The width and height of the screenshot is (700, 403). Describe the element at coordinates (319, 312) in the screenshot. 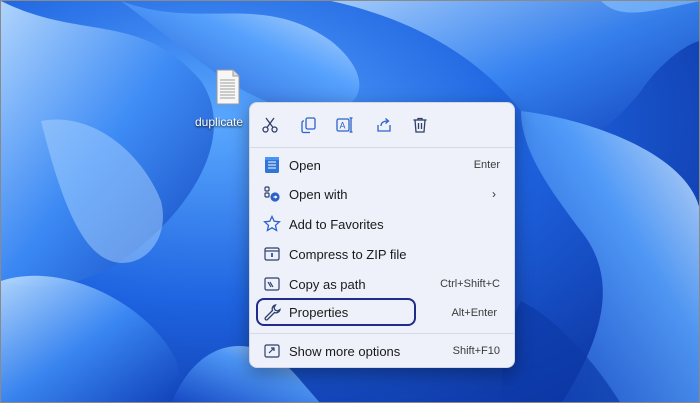

I see `menu-item-label: Properties` at that location.